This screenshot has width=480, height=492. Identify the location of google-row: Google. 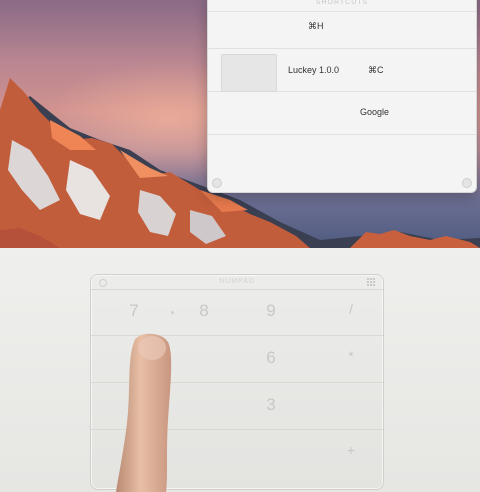
(342, 113).